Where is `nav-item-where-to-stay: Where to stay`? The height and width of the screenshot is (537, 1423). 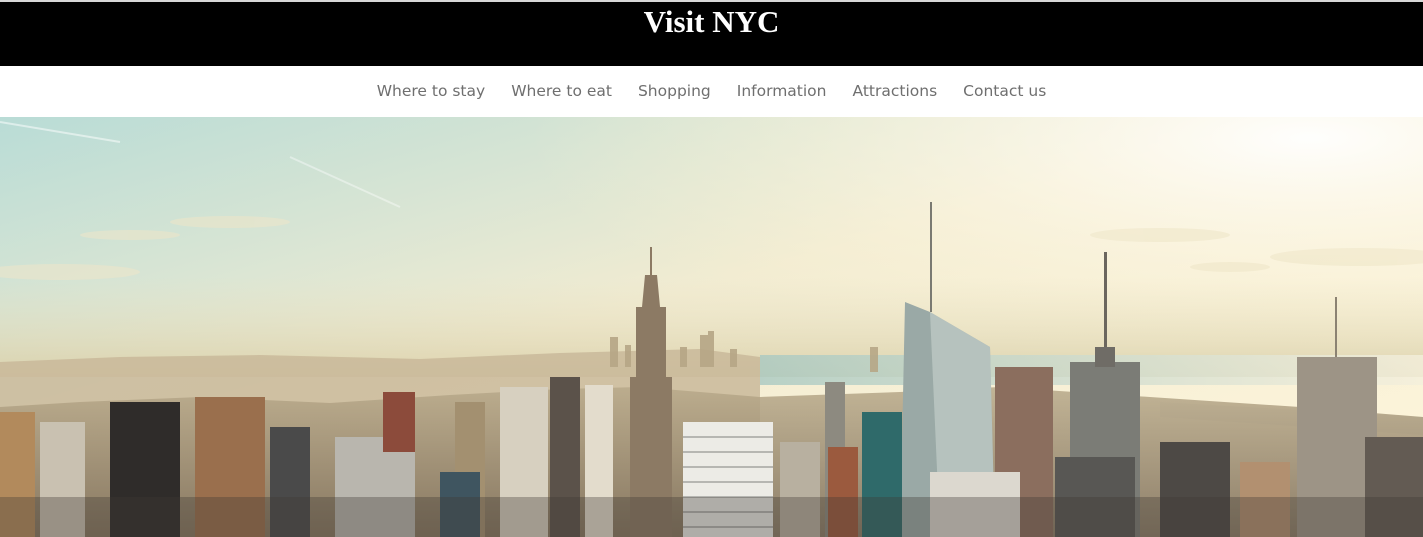 nav-item-where-to-stay: Where to stay is located at coordinates (431, 91).